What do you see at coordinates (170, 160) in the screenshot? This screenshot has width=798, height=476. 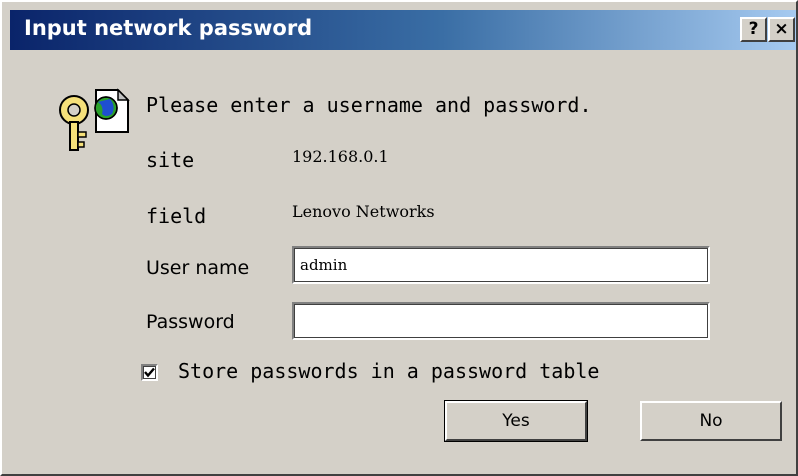 I see `site-label: site` at bounding box center [170, 160].